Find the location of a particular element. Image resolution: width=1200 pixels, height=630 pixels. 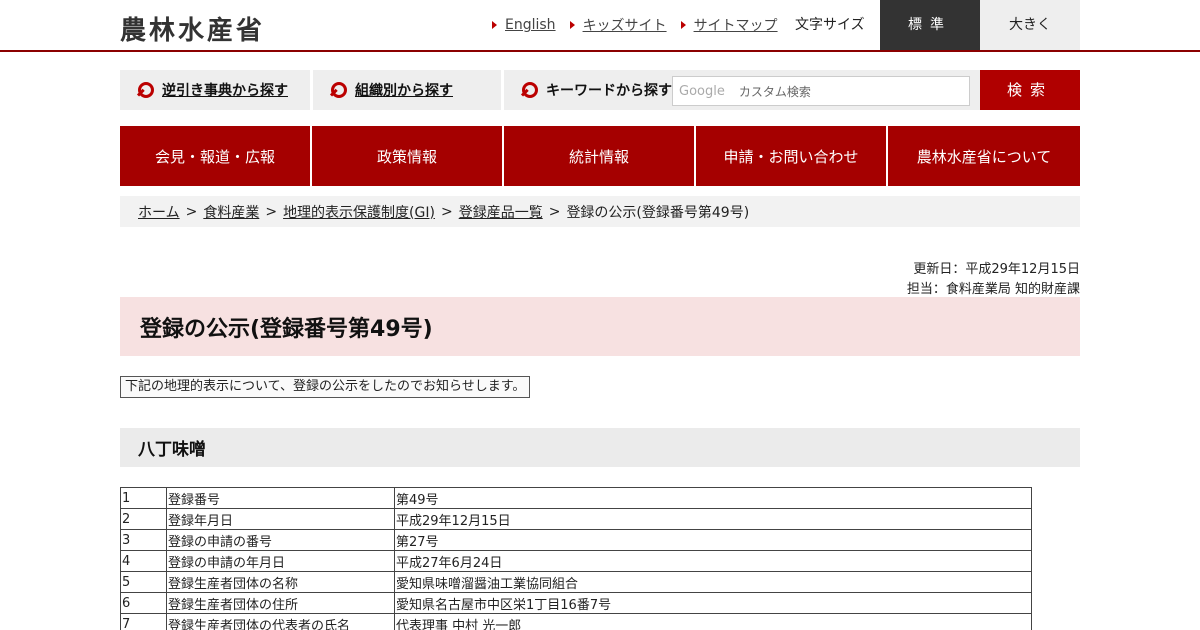

row-value: 第49号 is located at coordinates (713, 498).